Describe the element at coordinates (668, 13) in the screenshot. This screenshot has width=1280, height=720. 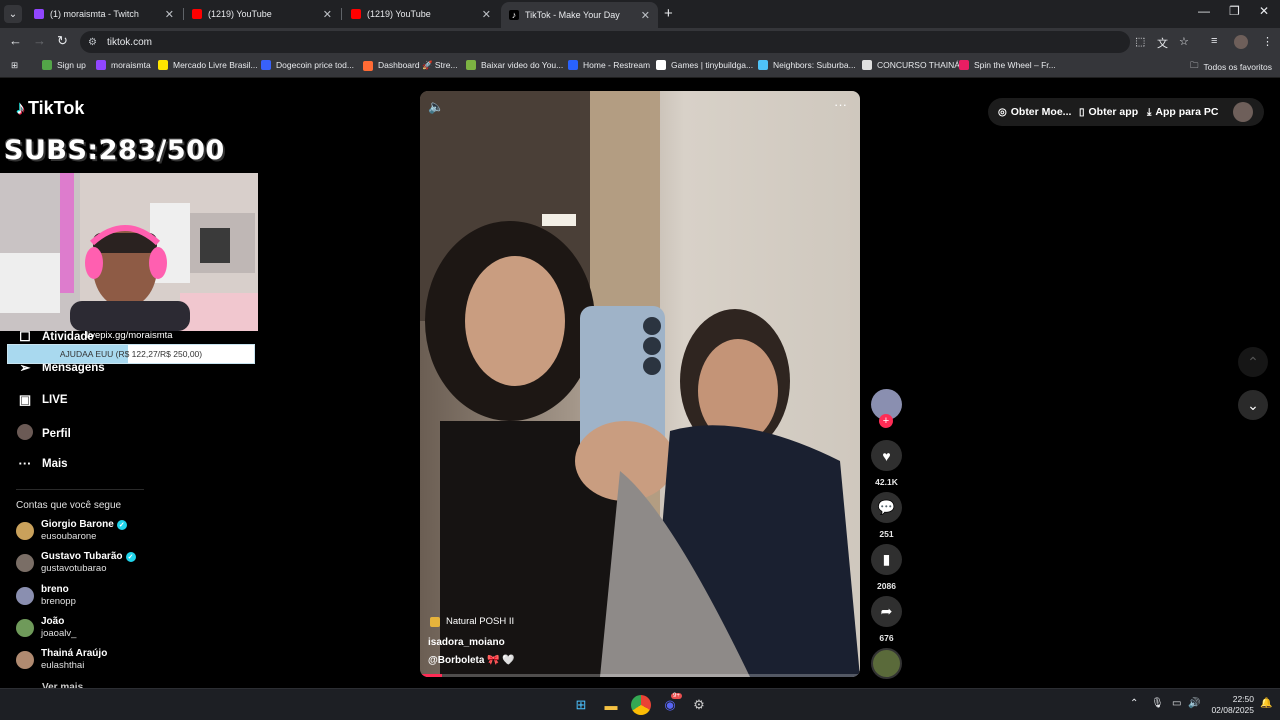
I see `new-tab-plus-icon: +` at that location.